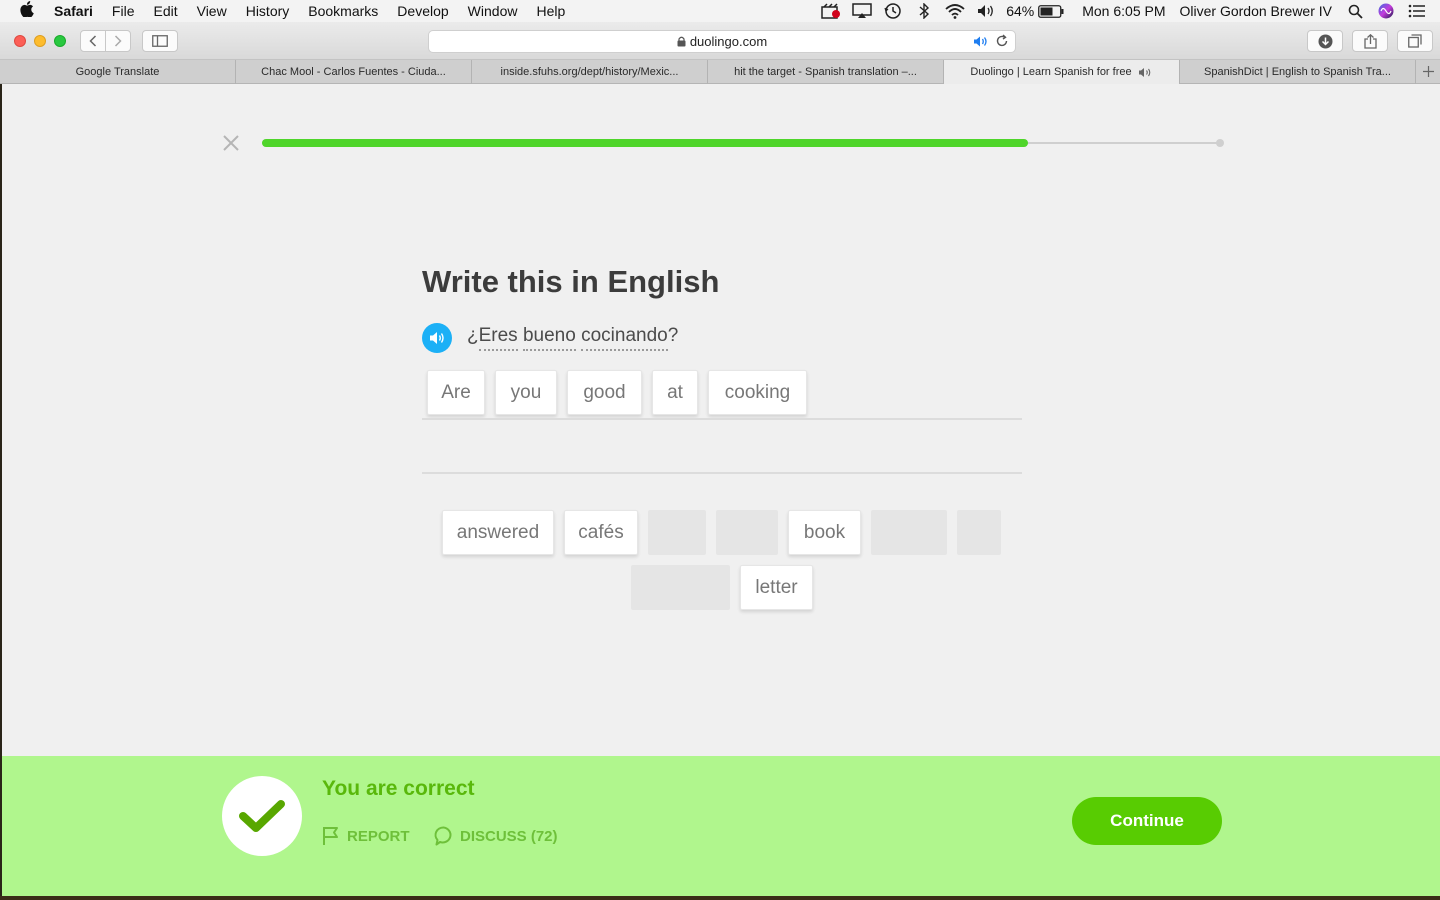  I want to click on back-button, so click(93, 41).